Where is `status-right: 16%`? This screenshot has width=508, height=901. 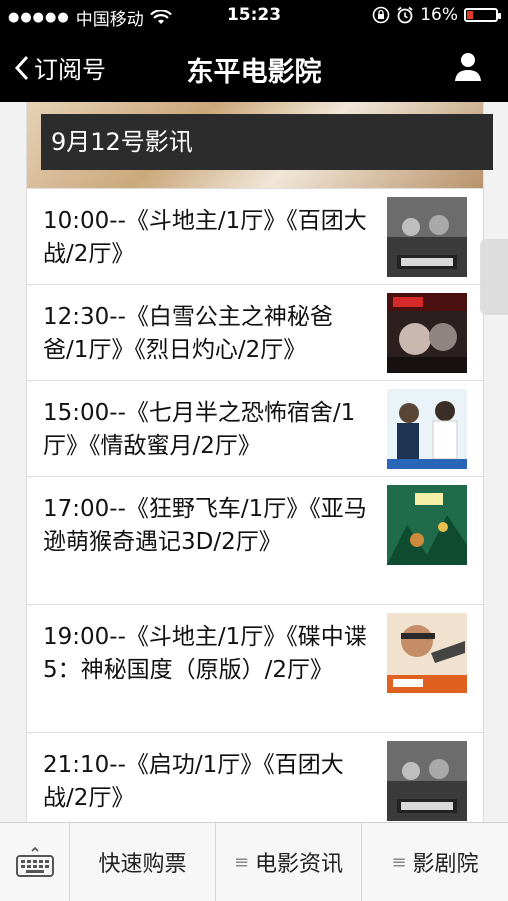
status-right: 16% is located at coordinates (436, 15).